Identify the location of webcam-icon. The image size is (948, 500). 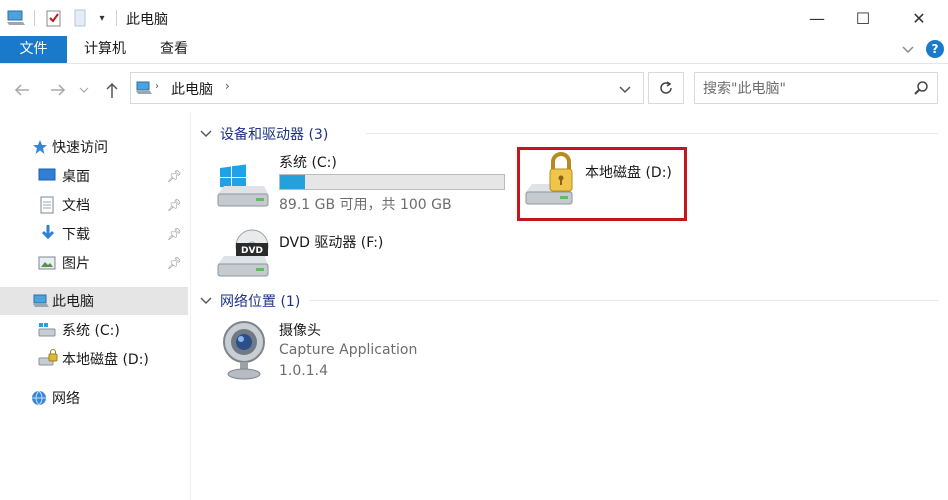
(244, 352).